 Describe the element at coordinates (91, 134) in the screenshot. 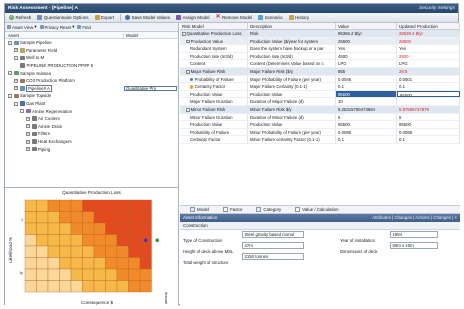

I see `tree-item: + Filters` at that location.